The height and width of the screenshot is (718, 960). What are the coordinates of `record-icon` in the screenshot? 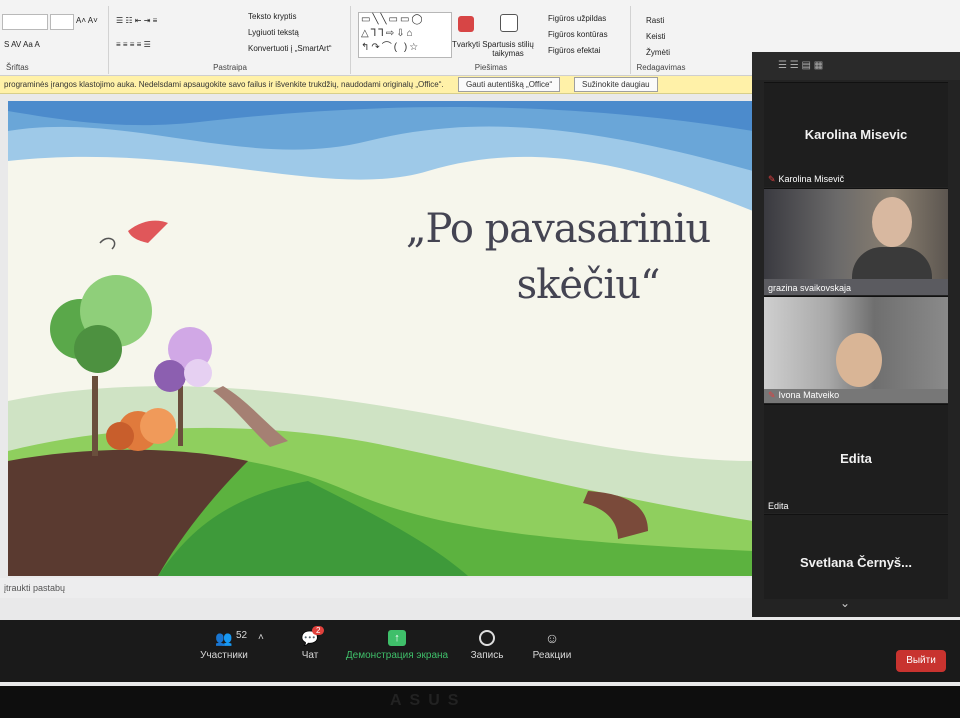 It's located at (487, 638).